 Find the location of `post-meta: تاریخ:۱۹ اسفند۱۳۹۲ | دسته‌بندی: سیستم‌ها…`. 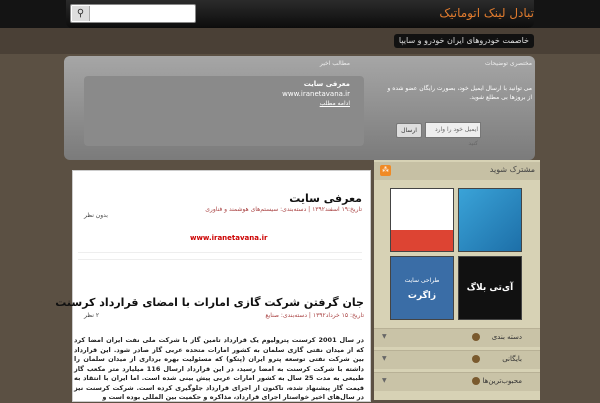

post-meta: تاریخ:۱۹ اسفند۱۳۹۲ | دسته‌بندی: سیستم‌ها… is located at coordinates (283, 209).